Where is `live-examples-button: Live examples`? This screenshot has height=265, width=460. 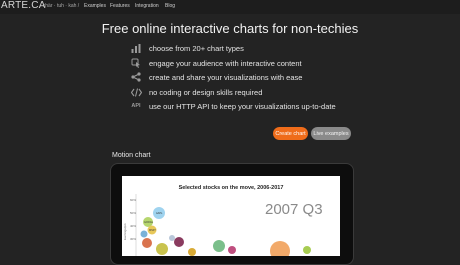 live-examples-button: Live examples is located at coordinates (331, 133).